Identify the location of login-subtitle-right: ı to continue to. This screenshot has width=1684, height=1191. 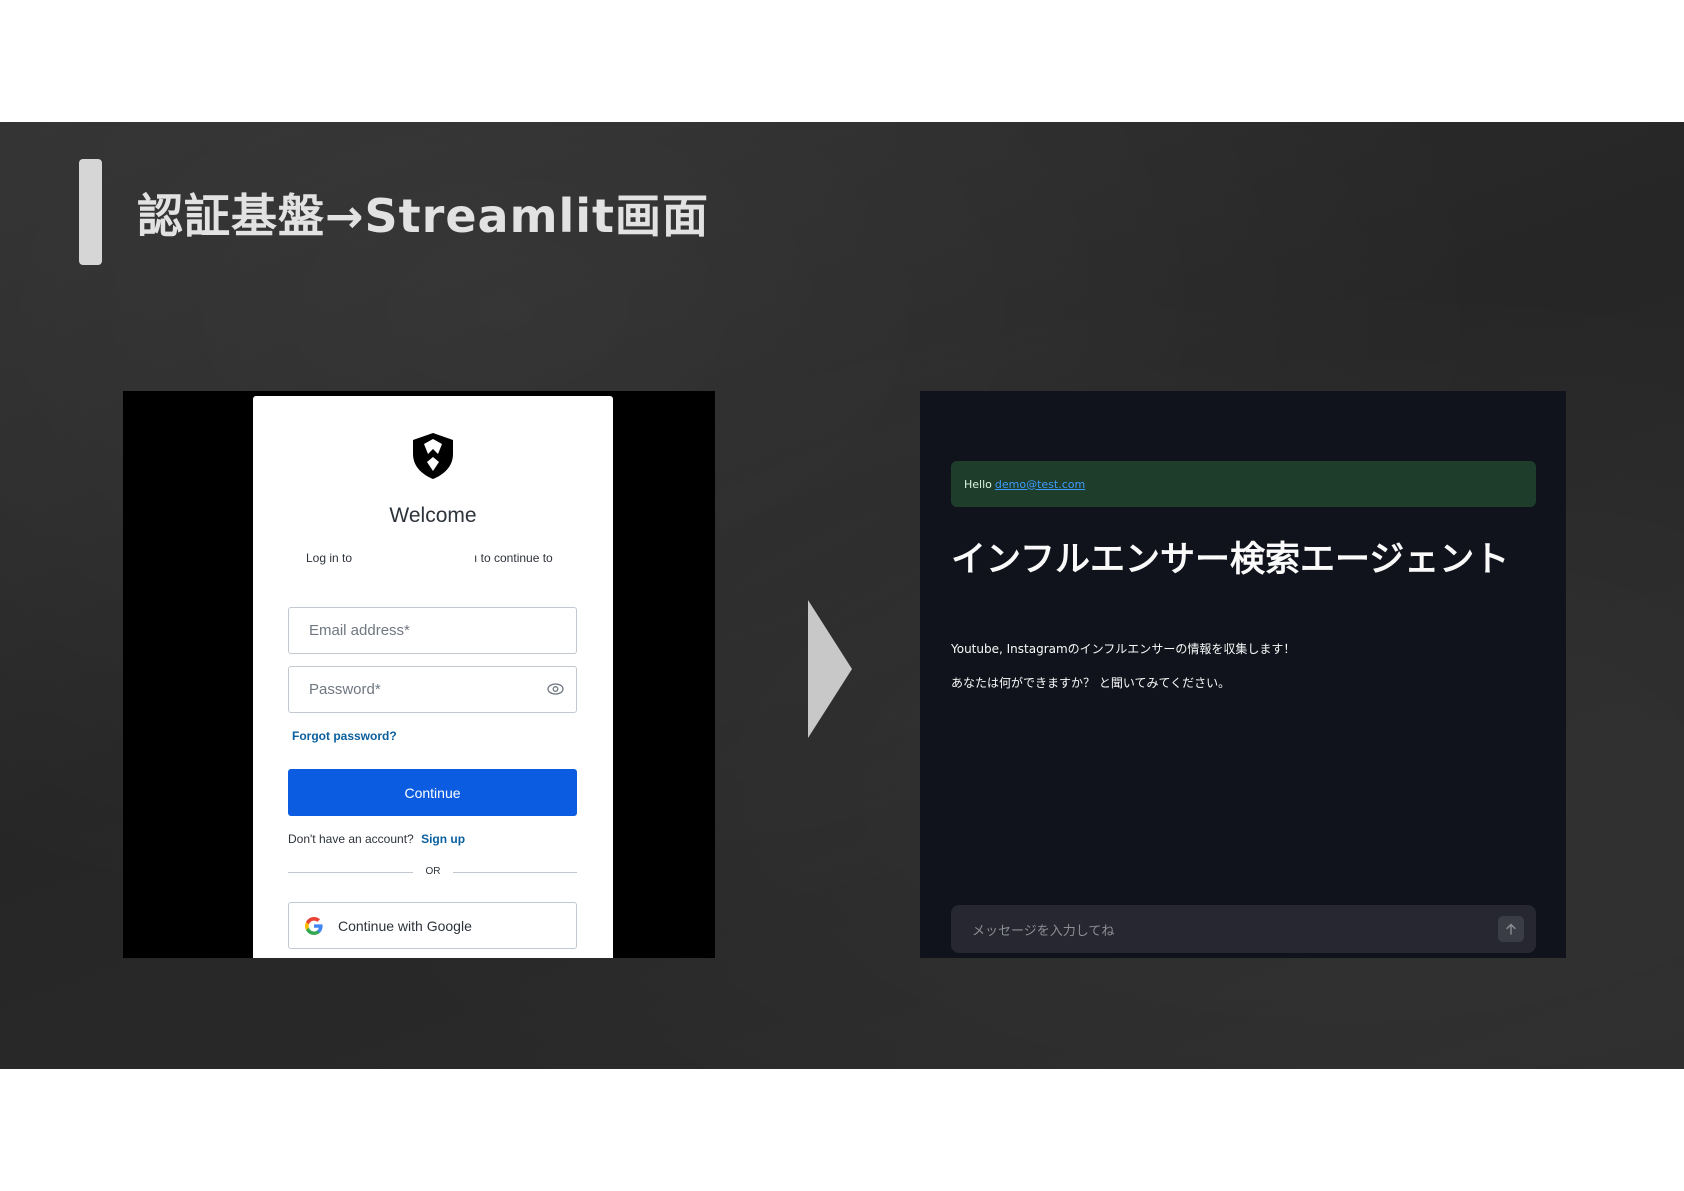
(513, 558).